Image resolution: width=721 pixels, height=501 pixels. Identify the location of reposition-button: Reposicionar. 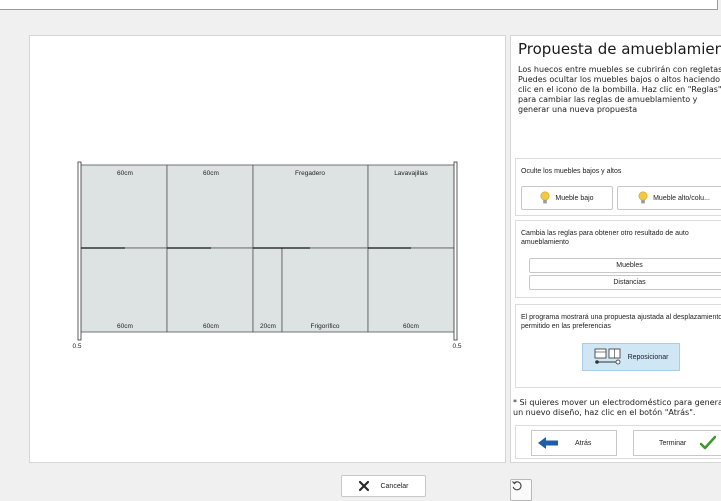
(631, 357).